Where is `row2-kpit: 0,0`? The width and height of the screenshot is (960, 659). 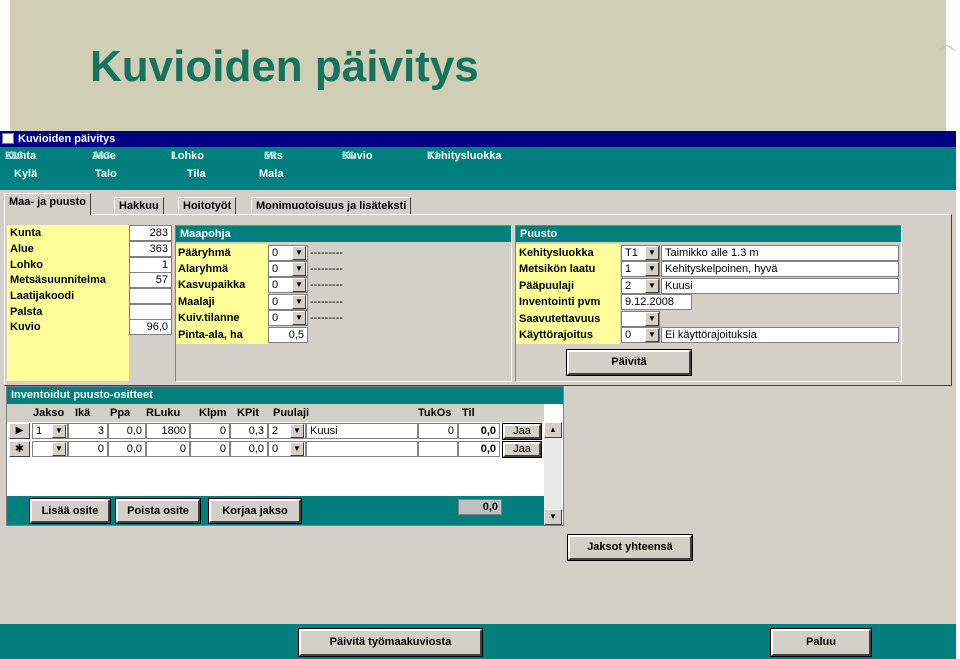
row2-kpit: 0,0 is located at coordinates (249, 449).